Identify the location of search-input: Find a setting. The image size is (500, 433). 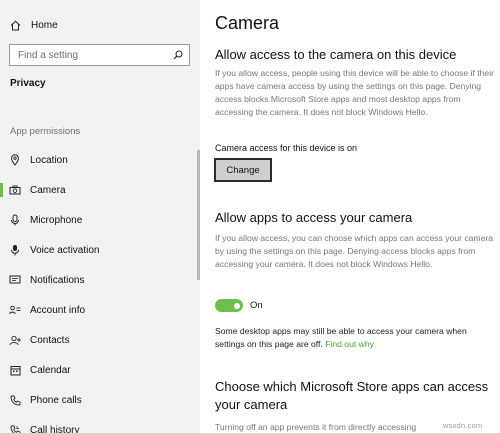
(99, 55).